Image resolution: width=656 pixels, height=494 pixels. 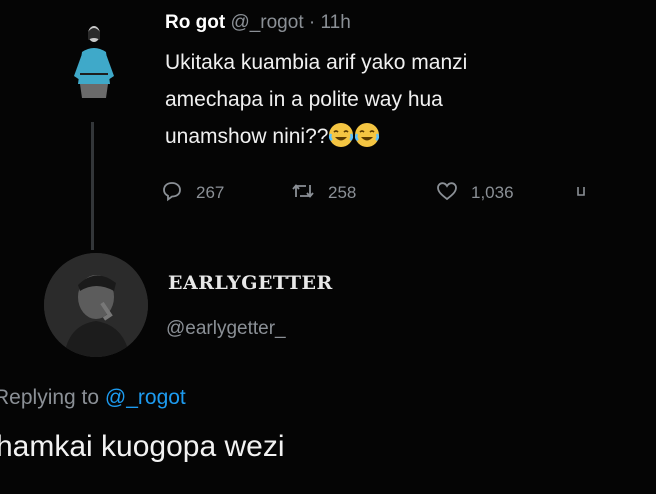 I want to click on tweet-timestamp: 11h, so click(x=336, y=22).